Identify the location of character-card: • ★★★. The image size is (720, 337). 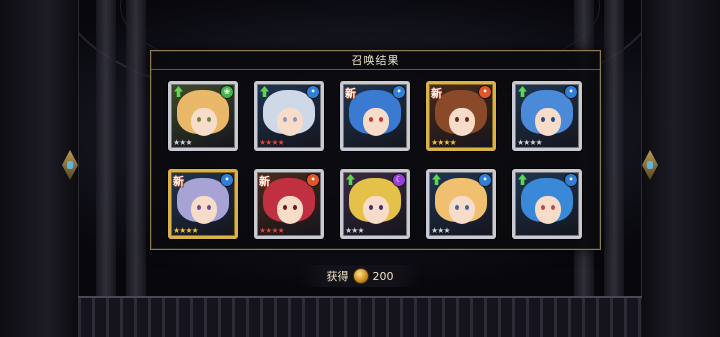
(461, 204).